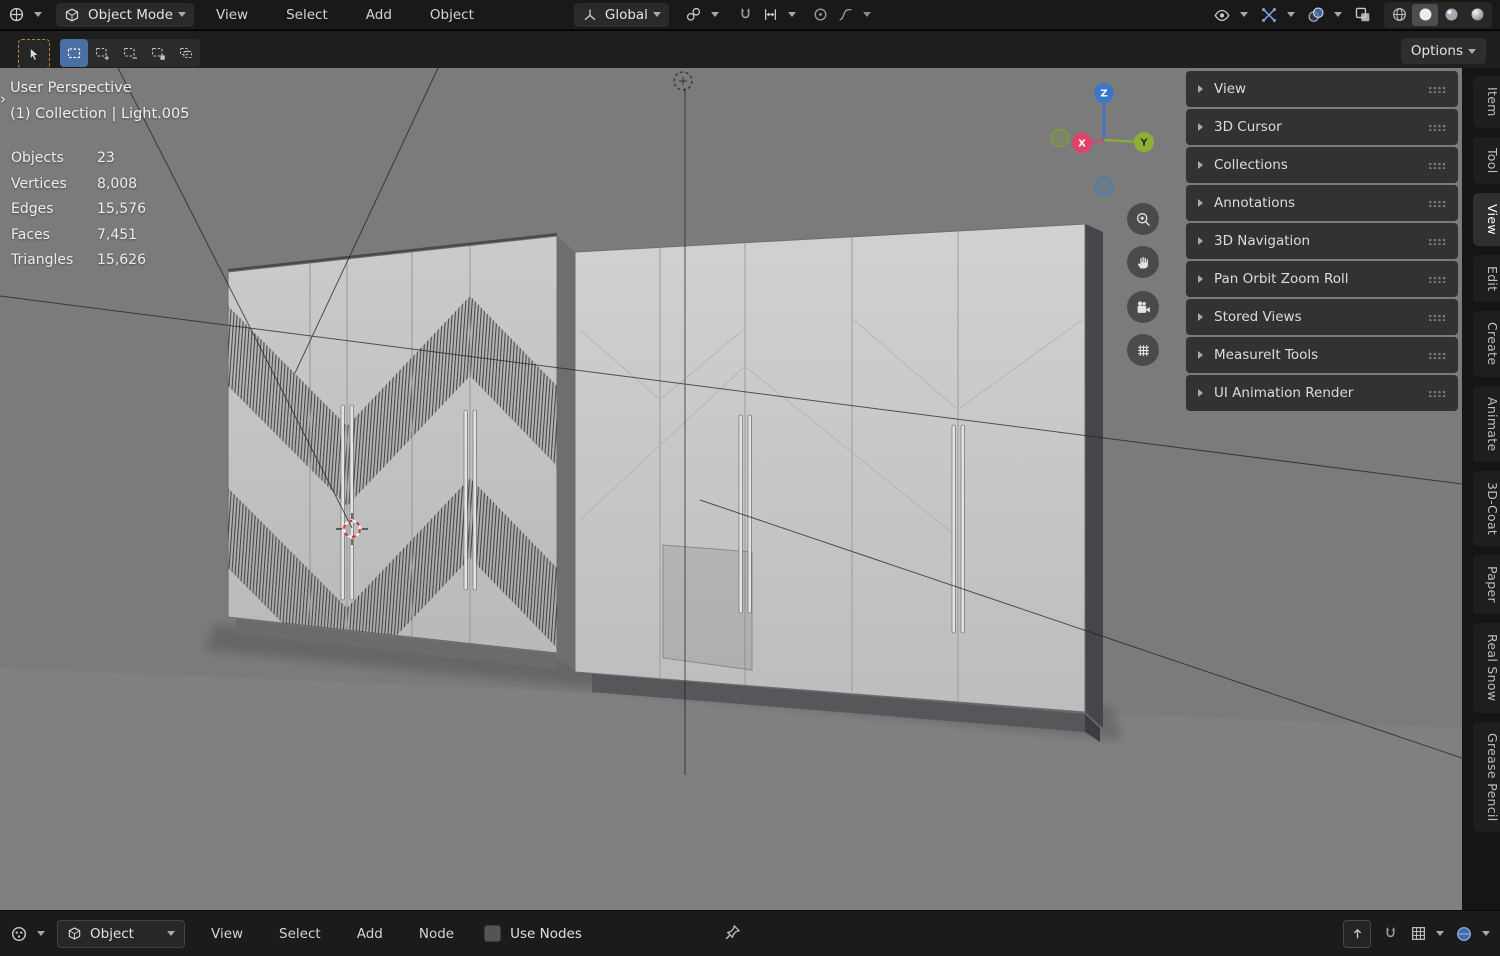  I want to click on tab-grease-pencil: Grease Pencil, so click(1486, 777).